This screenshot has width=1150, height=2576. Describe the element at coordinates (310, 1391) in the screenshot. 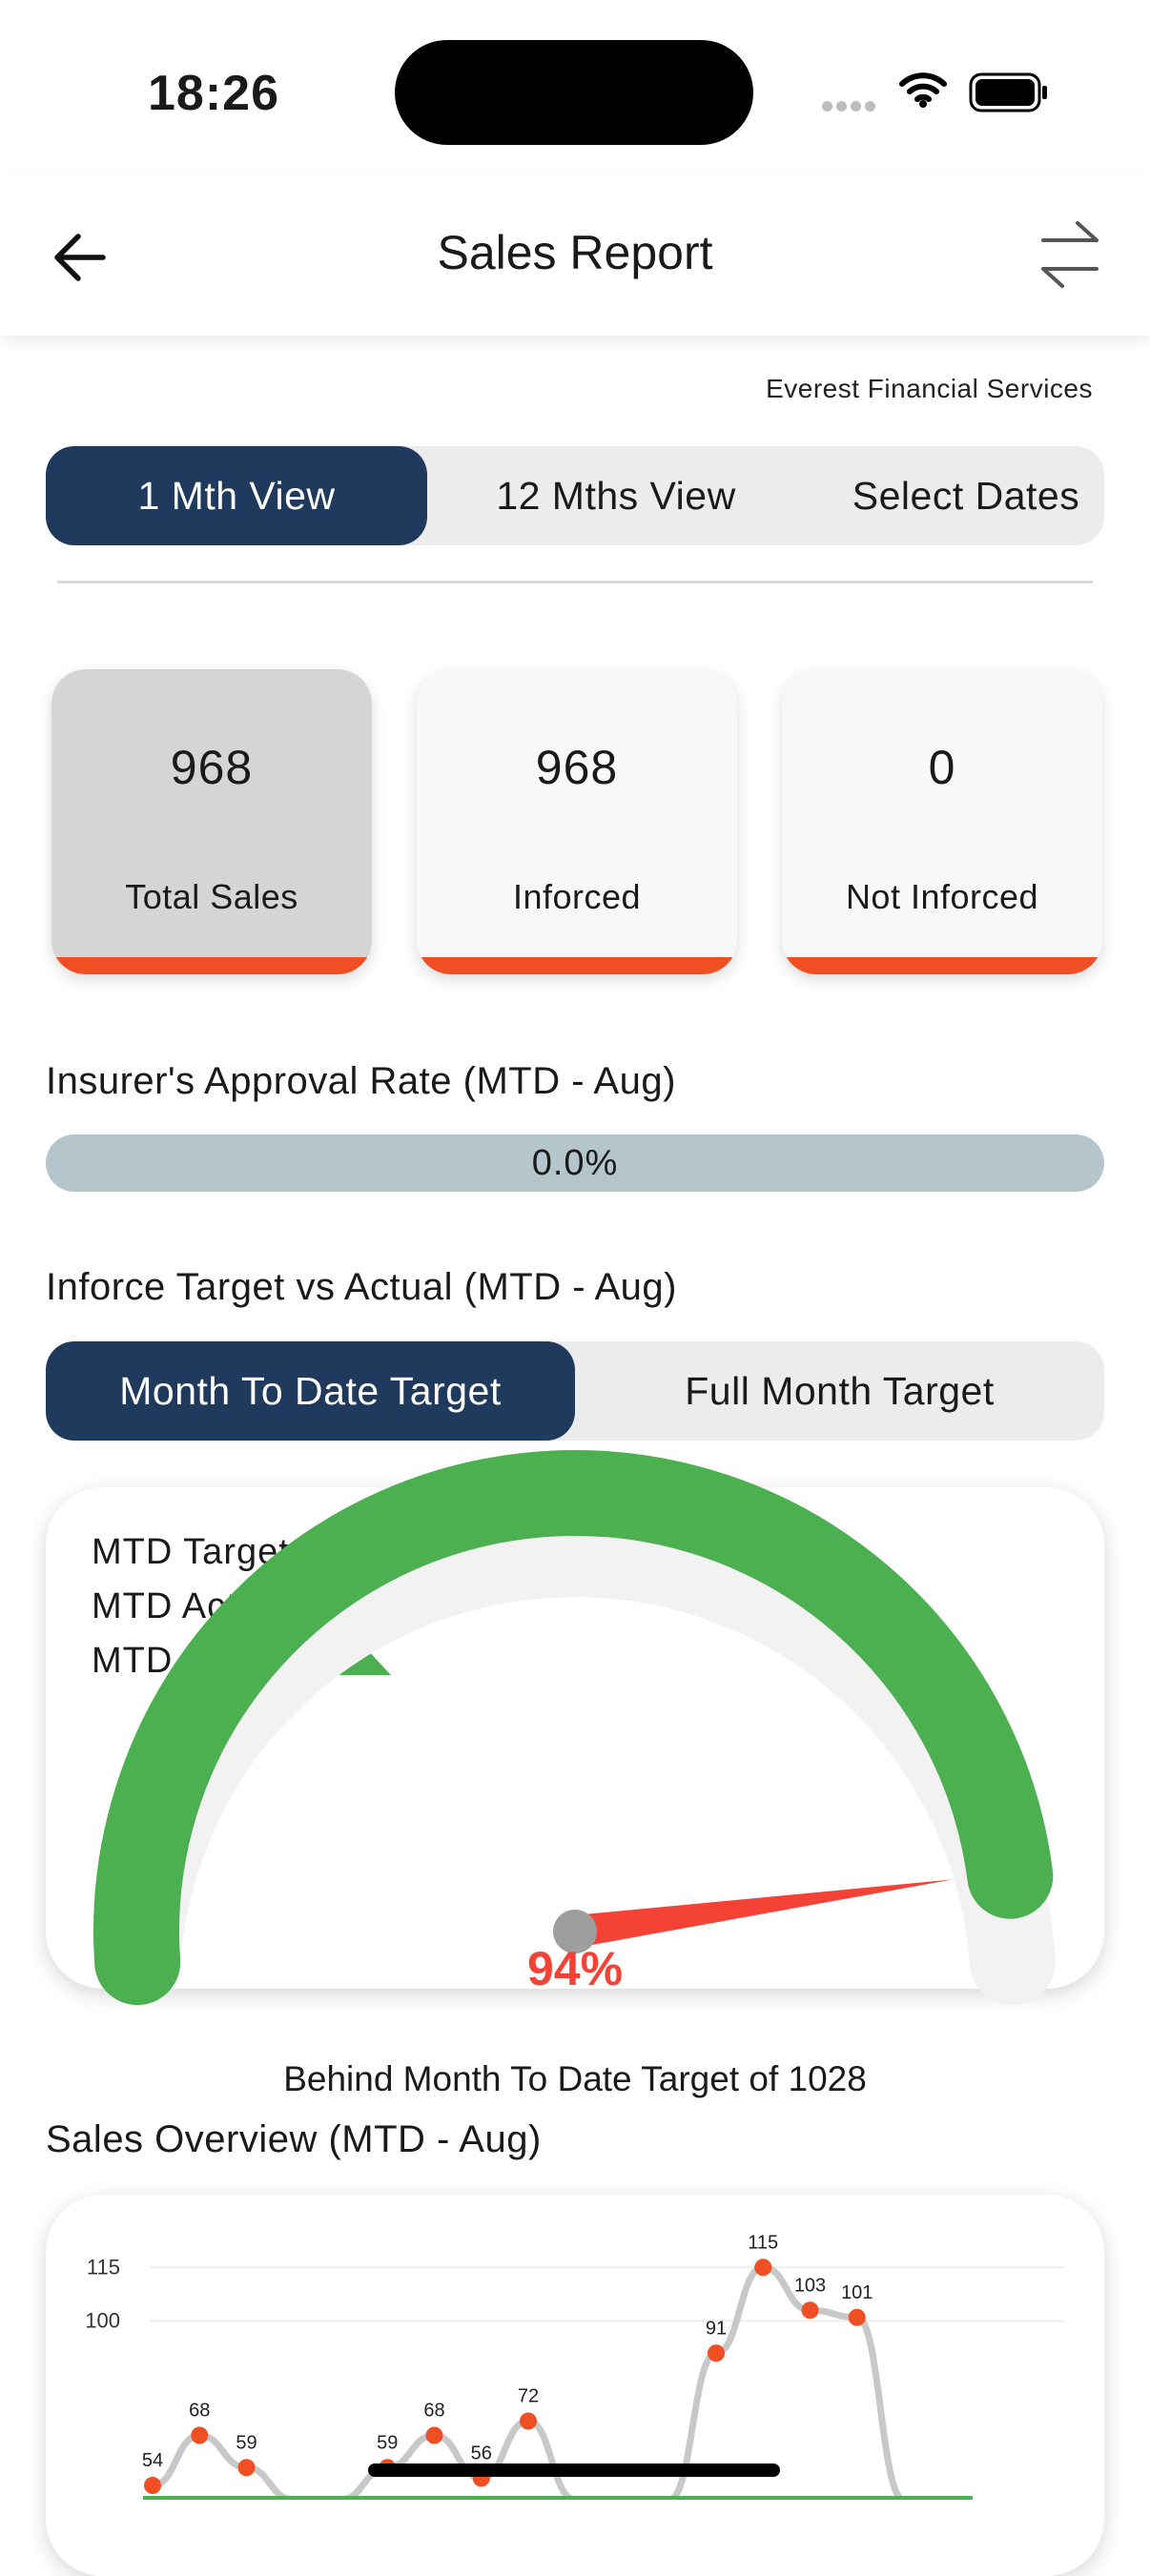

I see `tab-month-to-date-target: Month To Date Target` at that location.